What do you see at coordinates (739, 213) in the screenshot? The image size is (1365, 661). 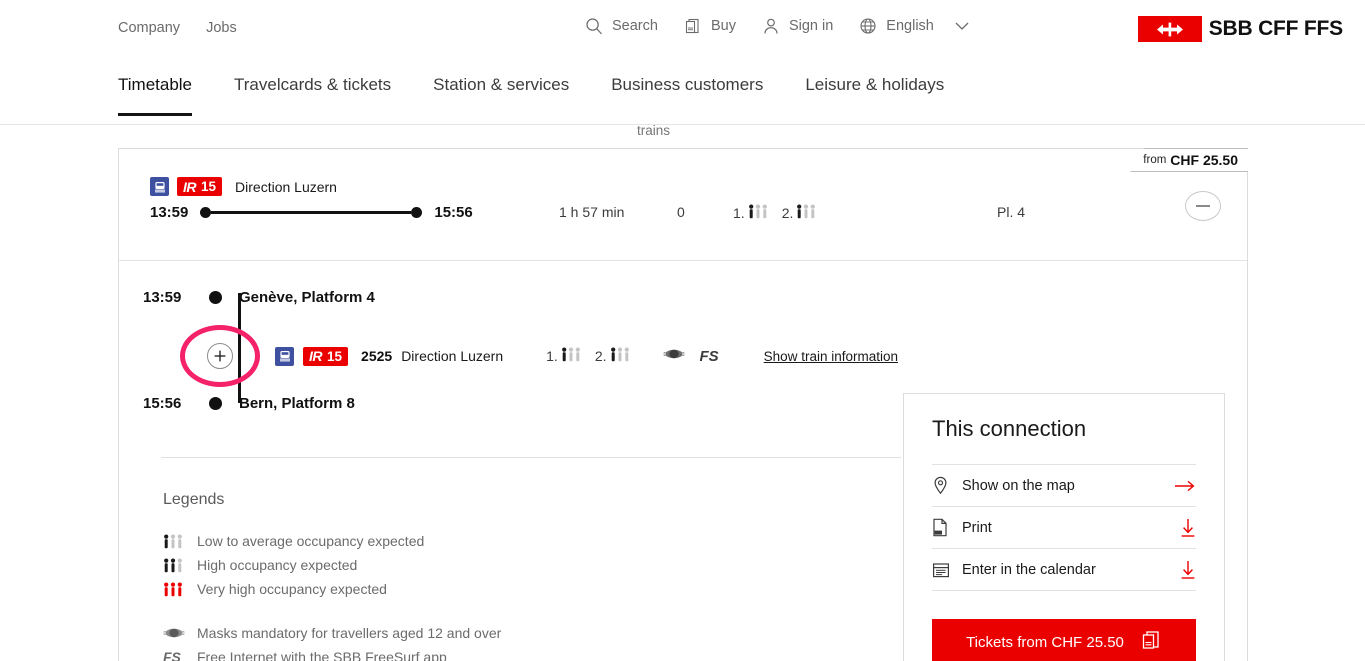 I see `occupancy-first-class-label: 1.` at bounding box center [739, 213].